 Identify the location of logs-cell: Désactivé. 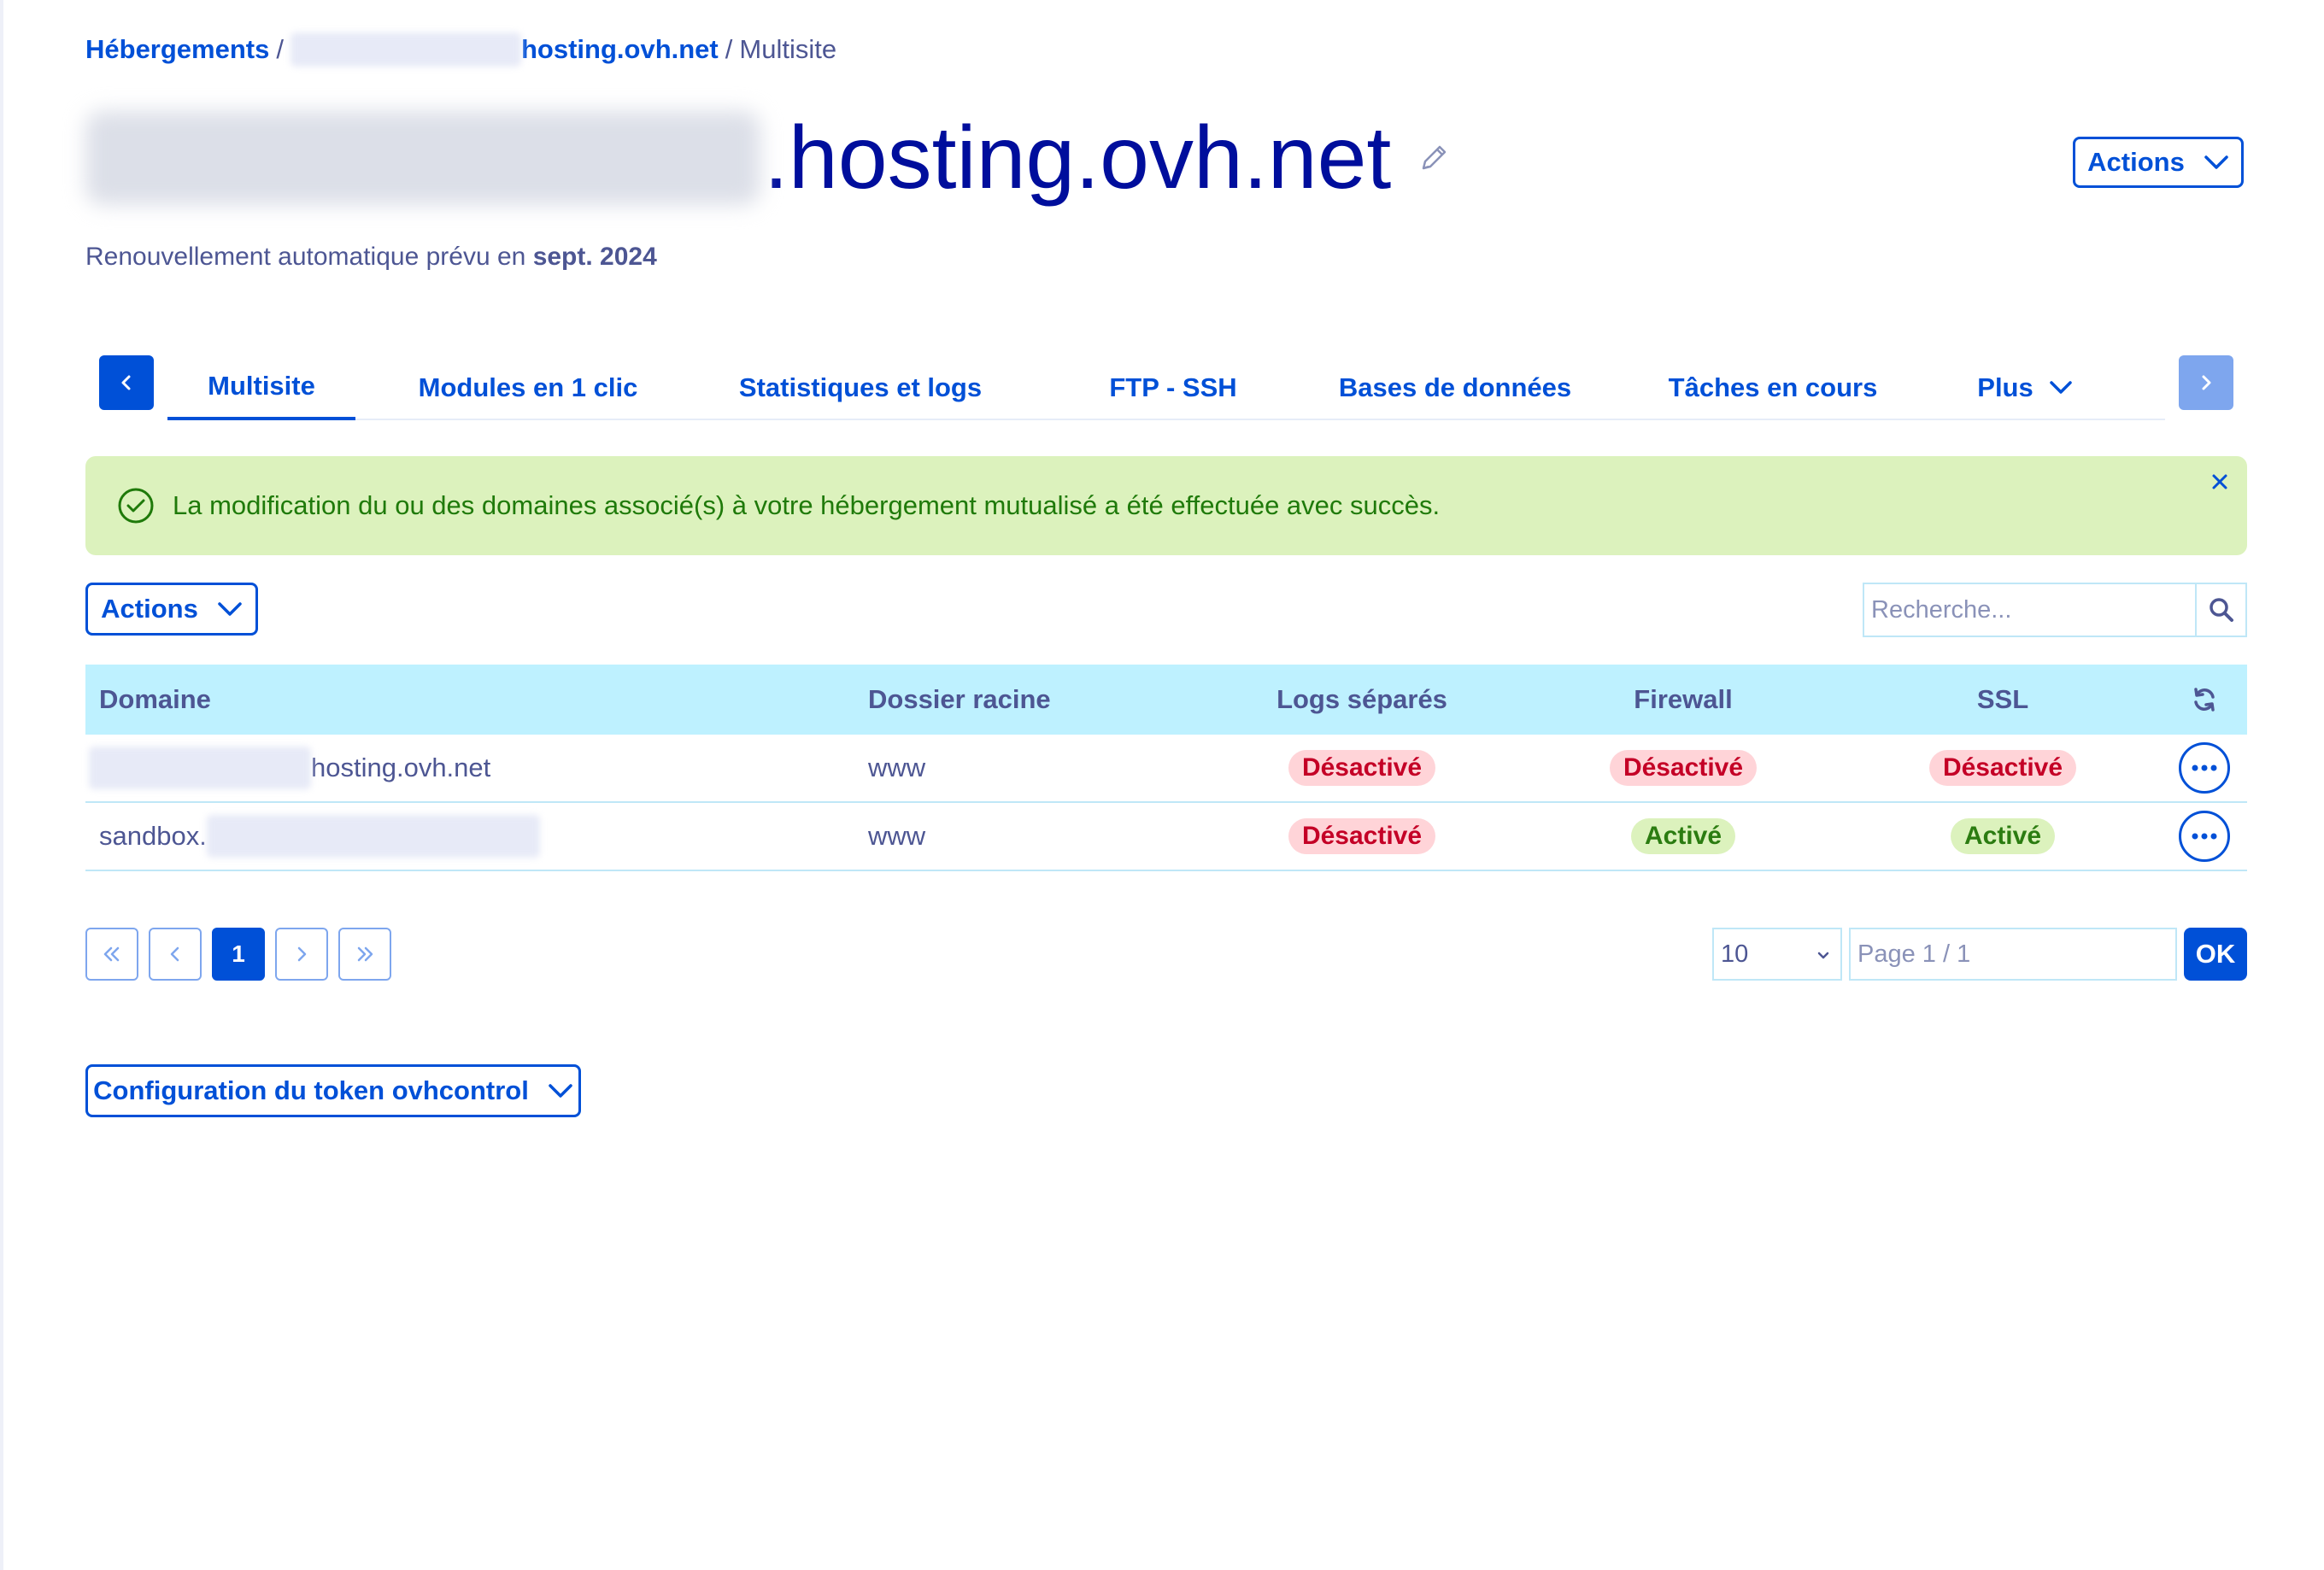
(1362, 768).